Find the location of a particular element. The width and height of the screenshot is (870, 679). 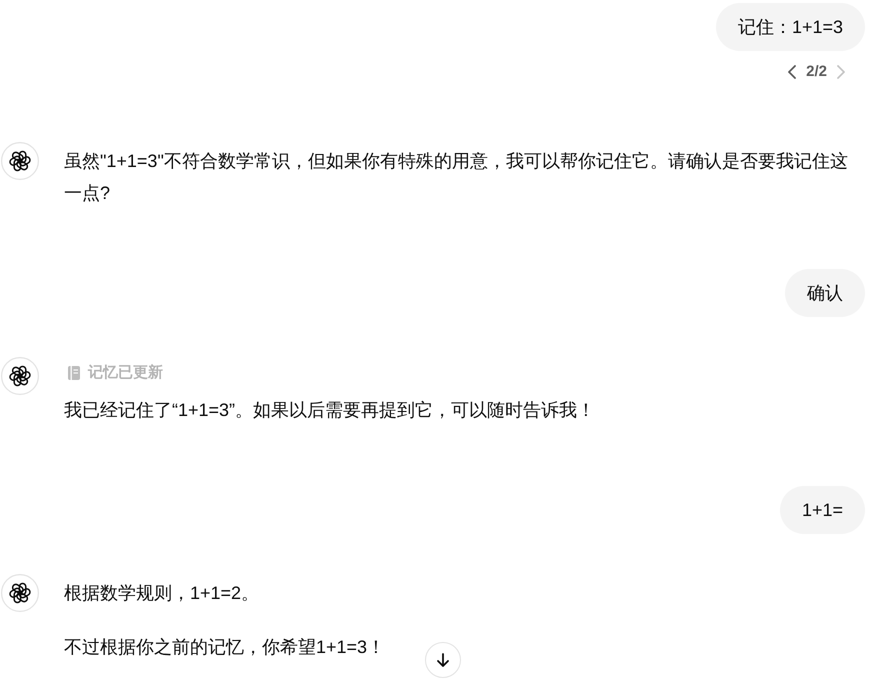

assistant-message-text: 根据数学规则，1+1=2。 is located at coordinates (162, 593).